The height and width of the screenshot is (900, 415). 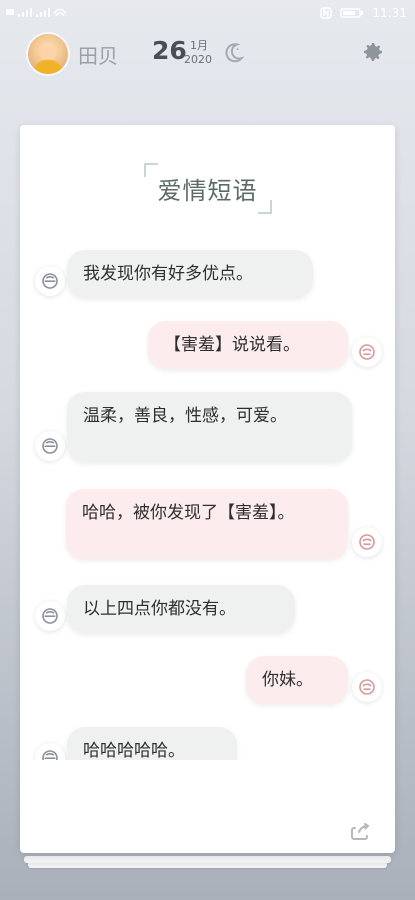 I want to click on date-day: 26, so click(x=169, y=50).